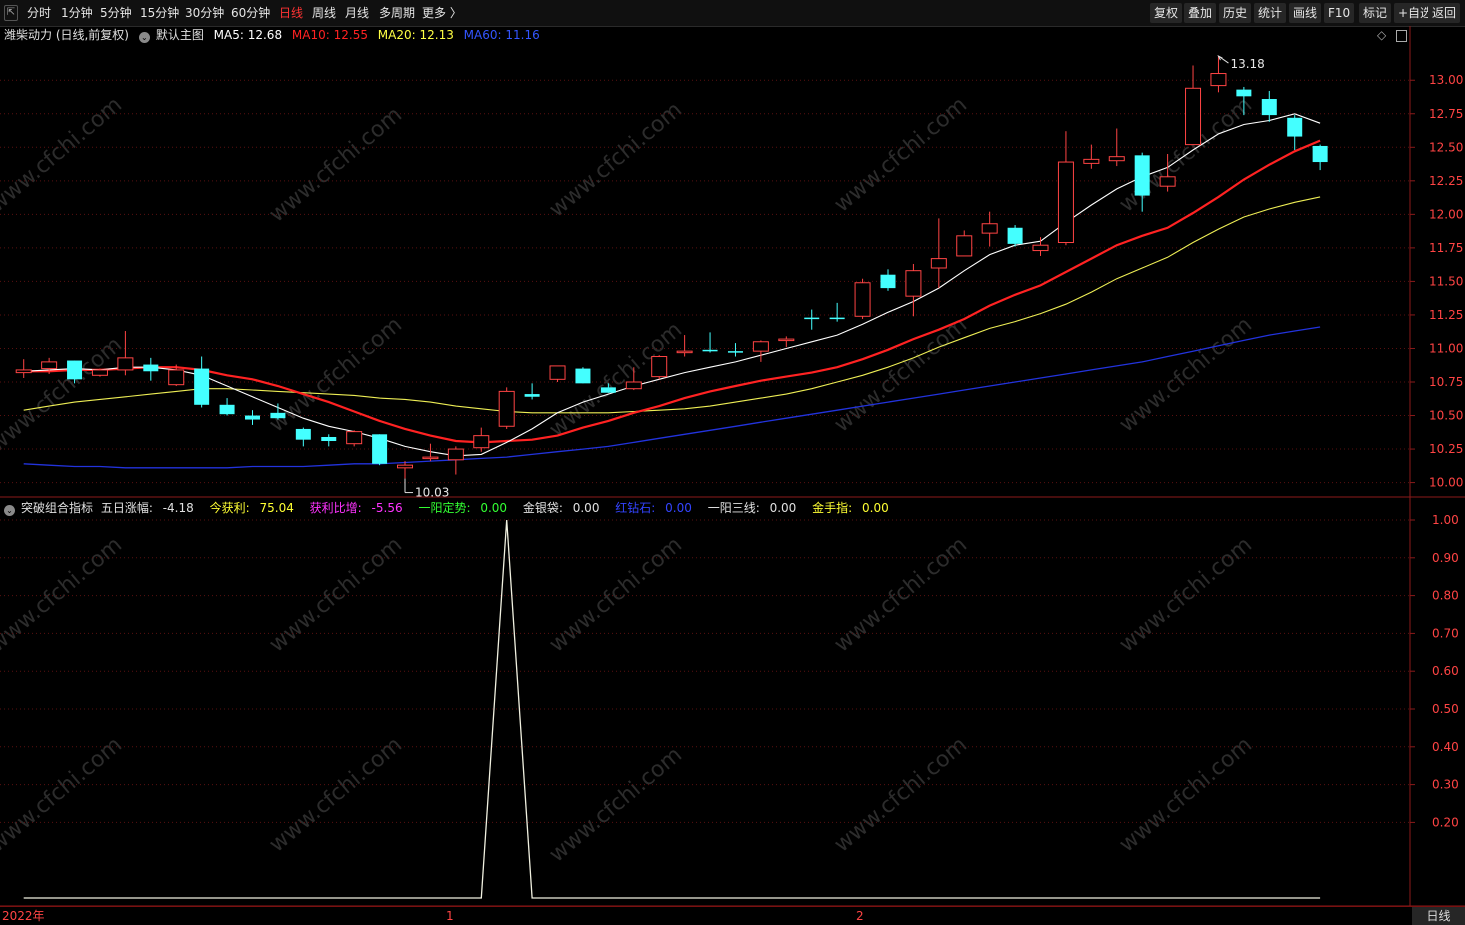 The height and width of the screenshot is (925, 1465). I want to click on template-label: 默认主图, so click(180, 35).